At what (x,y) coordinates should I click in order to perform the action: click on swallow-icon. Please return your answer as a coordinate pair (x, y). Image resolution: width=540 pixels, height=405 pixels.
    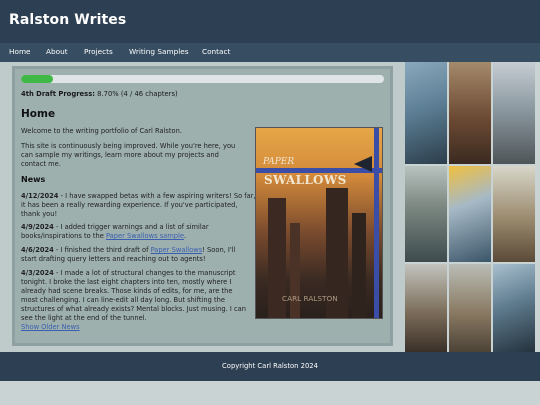
    Looking at the image, I should click on (363, 164).